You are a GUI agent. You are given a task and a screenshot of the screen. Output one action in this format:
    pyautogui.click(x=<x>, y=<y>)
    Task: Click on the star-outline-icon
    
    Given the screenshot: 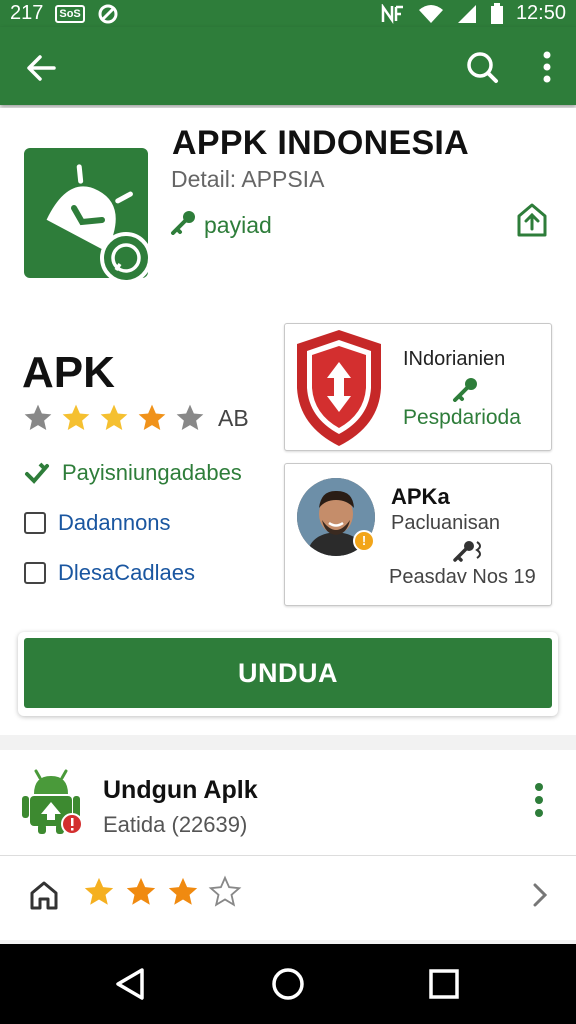 What is the action you would take?
    pyautogui.click(x=225, y=892)
    